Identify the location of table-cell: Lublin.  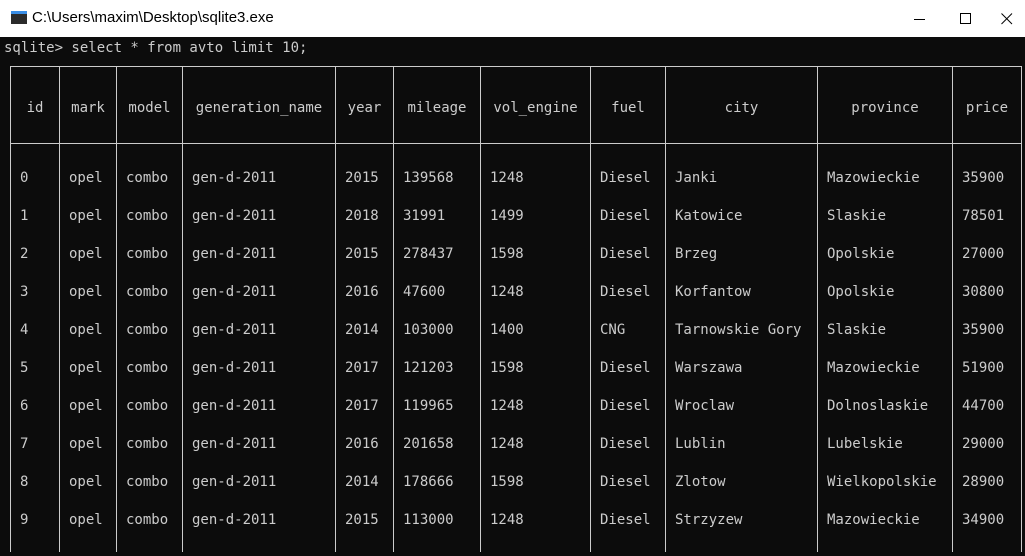
(700, 444).